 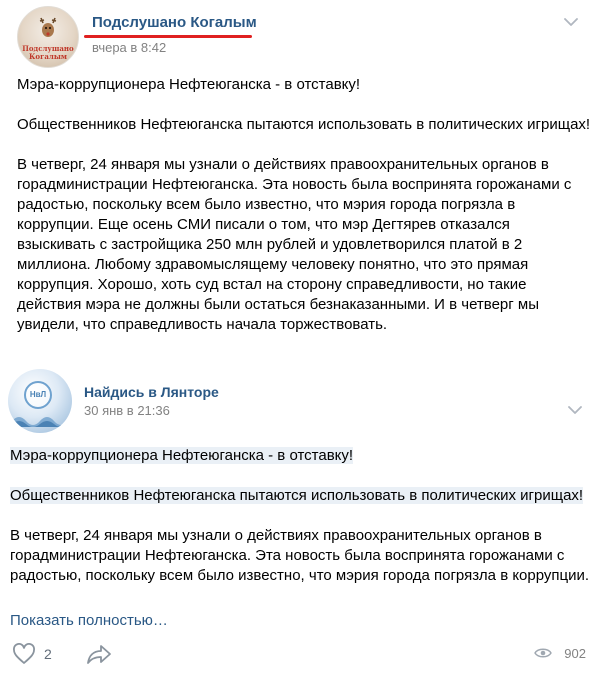 I want to click on repost-avatar: НвЛ, so click(x=40, y=401).